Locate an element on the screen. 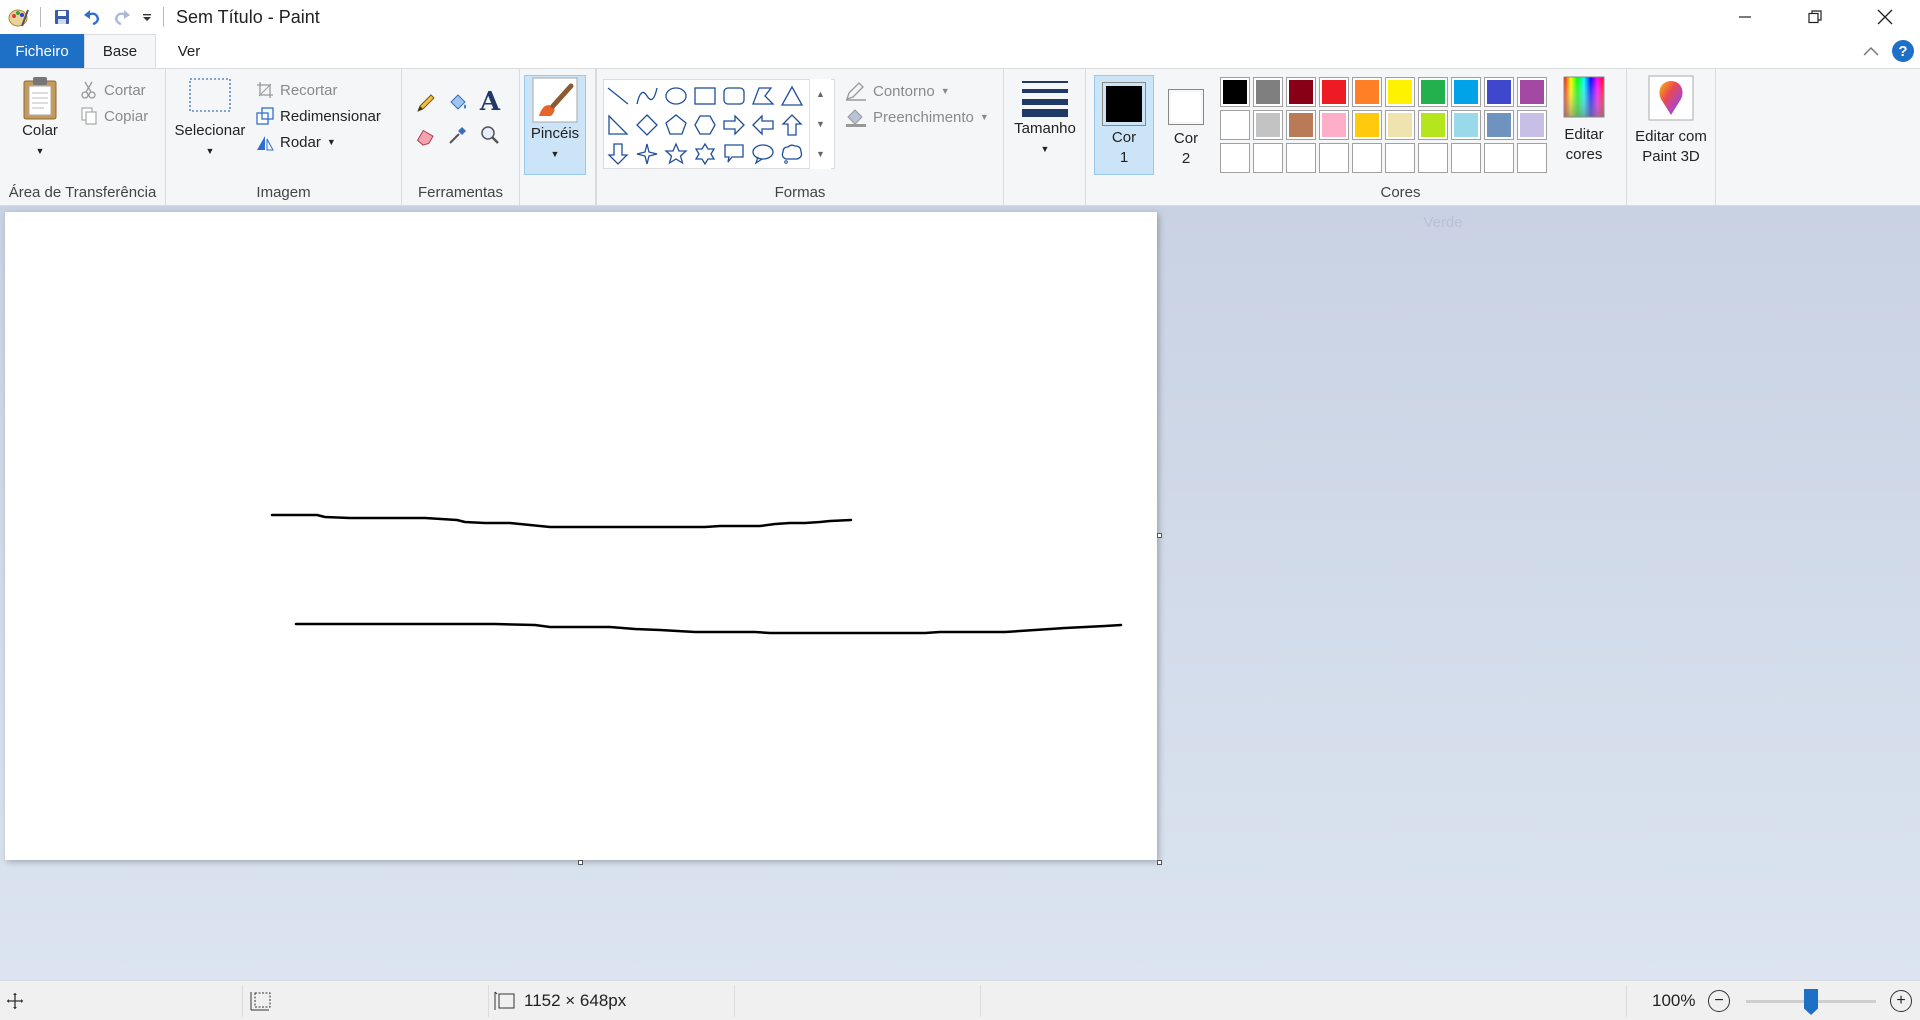 This screenshot has height=1020, width=1920. zoom-in-button: + is located at coordinates (1901, 1001).